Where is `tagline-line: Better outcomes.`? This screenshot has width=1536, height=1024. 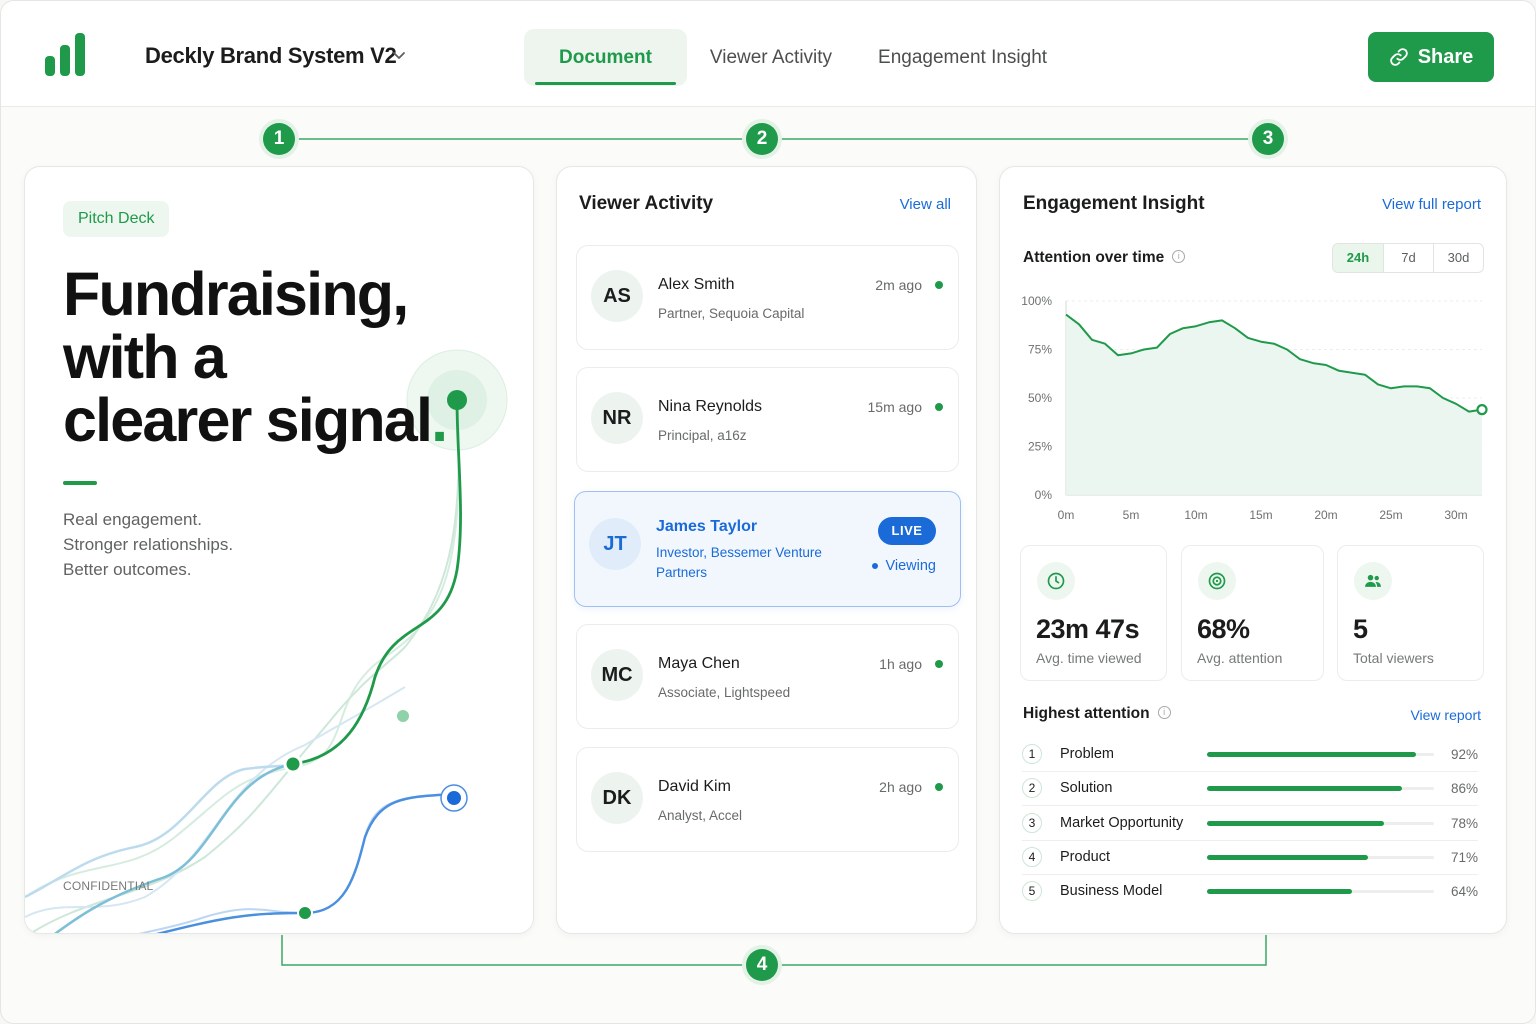
tagline-line: Better outcomes. is located at coordinates (127, 569).